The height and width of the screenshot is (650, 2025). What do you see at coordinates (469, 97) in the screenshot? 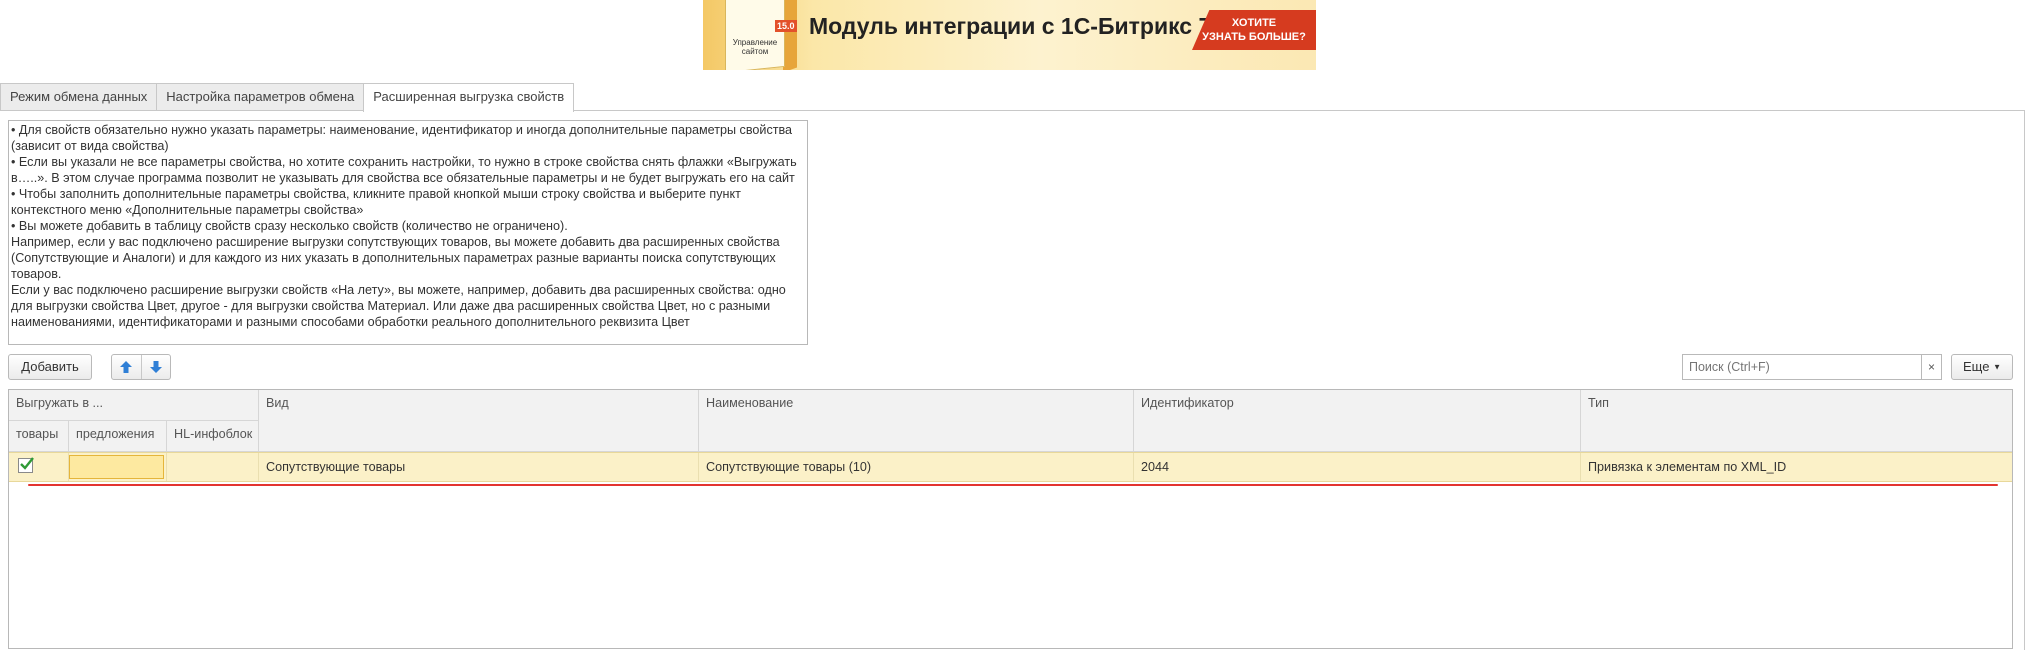
I see `tab-extended-properties: Расширенная выгрузка свойств` at bounding box center [469, 97].